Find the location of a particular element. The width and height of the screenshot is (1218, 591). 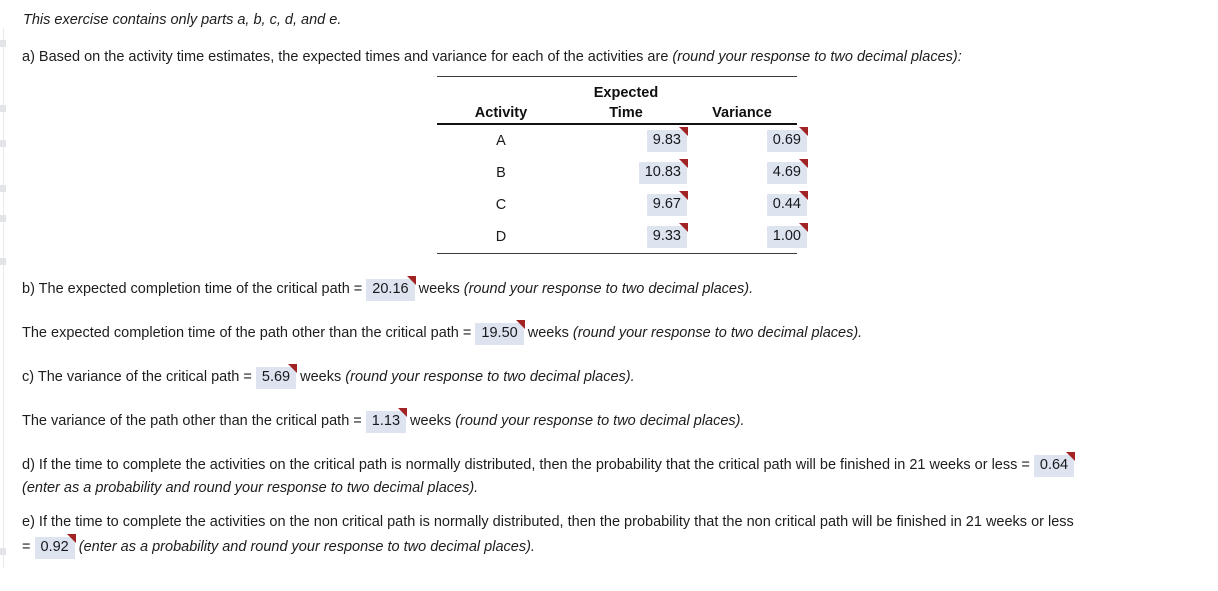

table-row: B 10.83 4.69 is located at coordinates (625, 173).